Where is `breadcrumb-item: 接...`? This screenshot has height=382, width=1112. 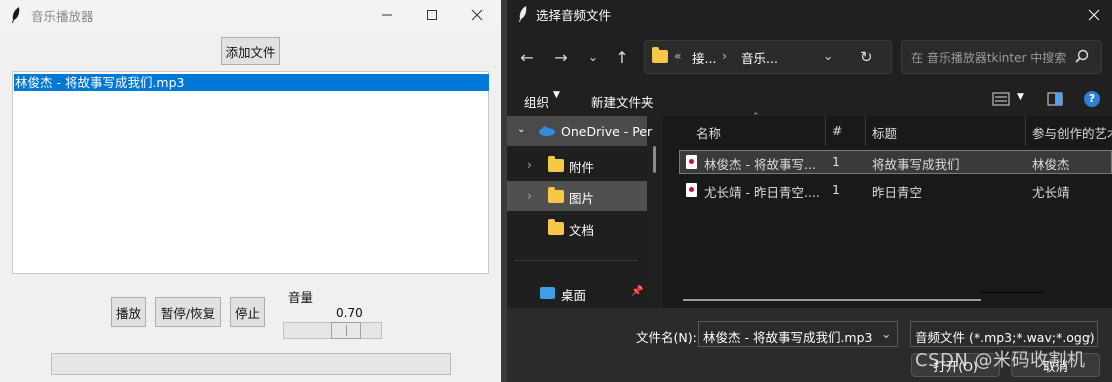 breadcrumb-item: 接... is located at coordinates (704, 57).